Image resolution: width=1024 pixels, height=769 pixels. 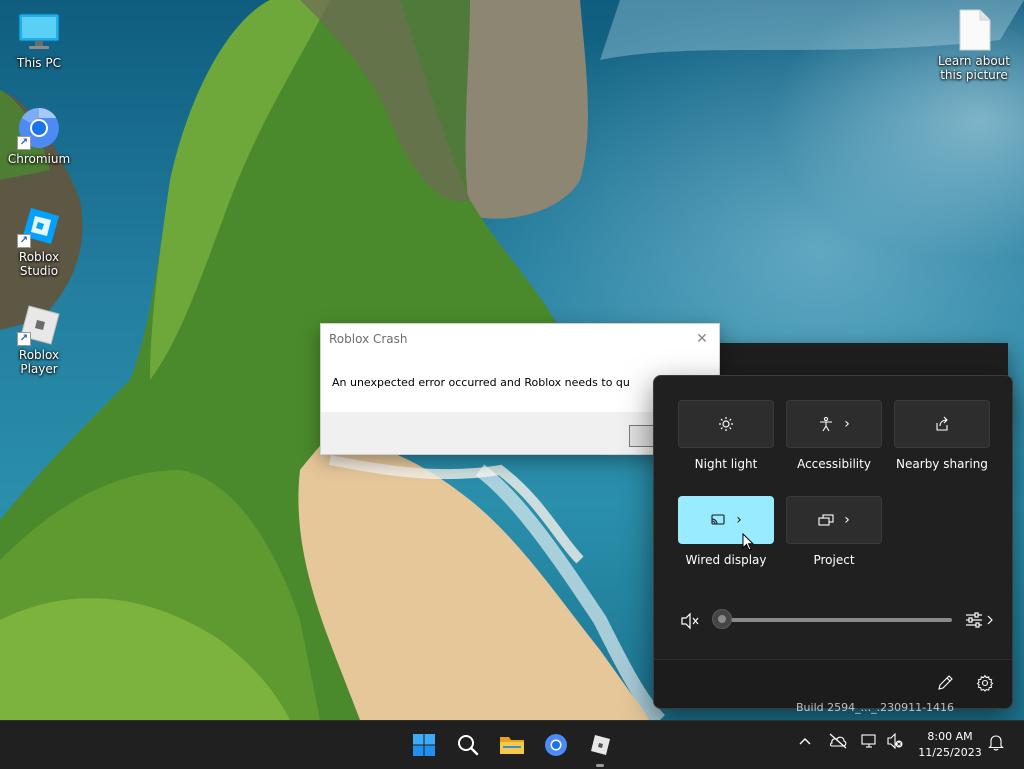 What do you see at coordinates (726, 560) in the screenshot?
I see `wired-display-label: Wired display` at bounding box center [726, 560].